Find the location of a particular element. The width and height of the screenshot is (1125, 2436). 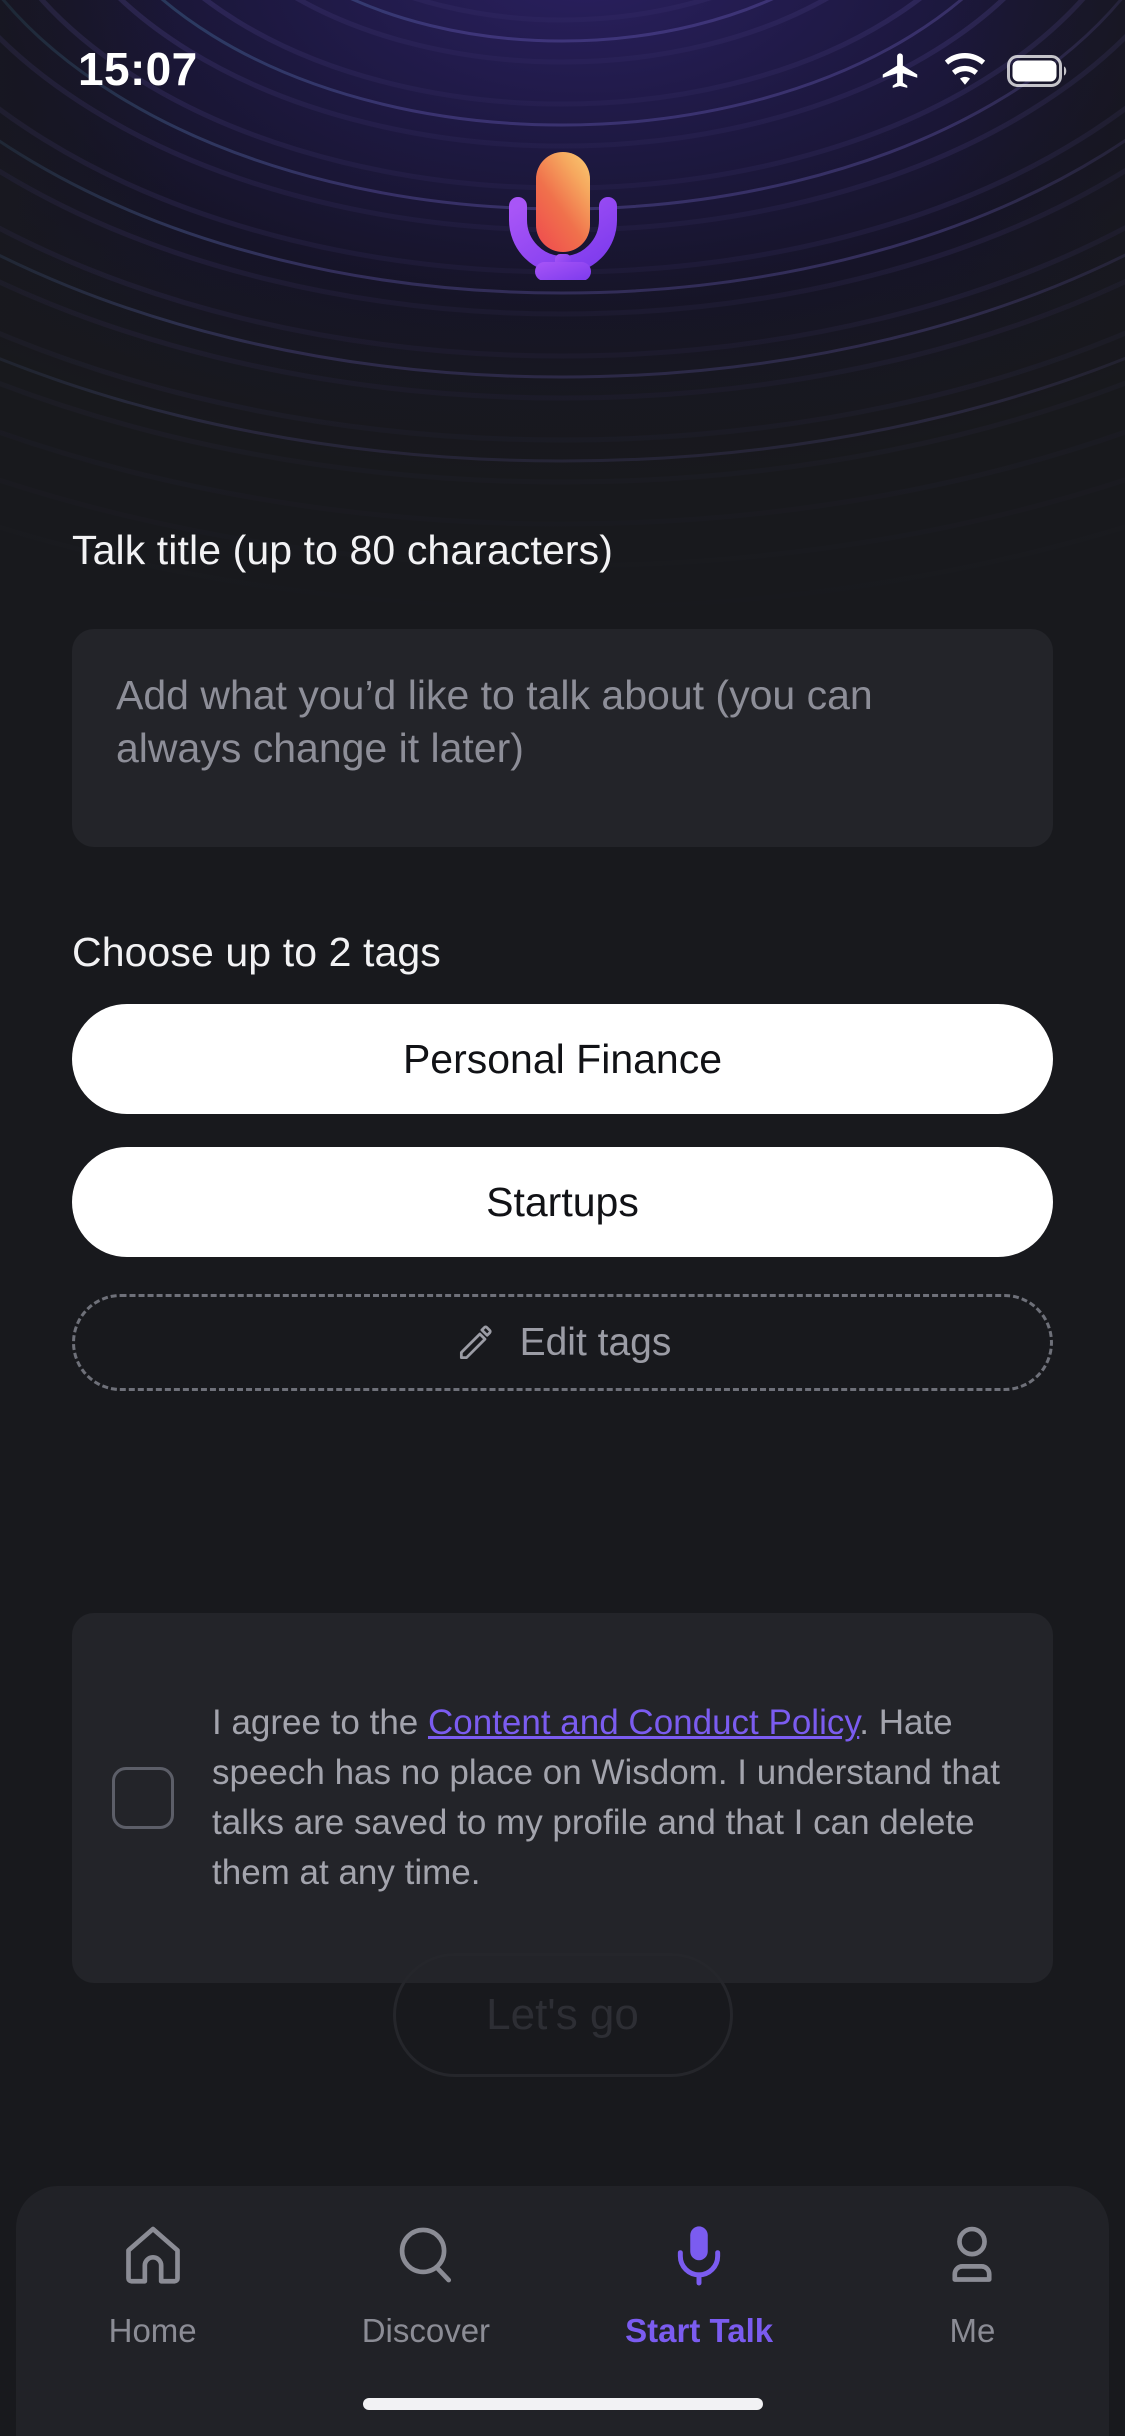

status-bar-clock: 15:07 is located at coordinates (138, 69).